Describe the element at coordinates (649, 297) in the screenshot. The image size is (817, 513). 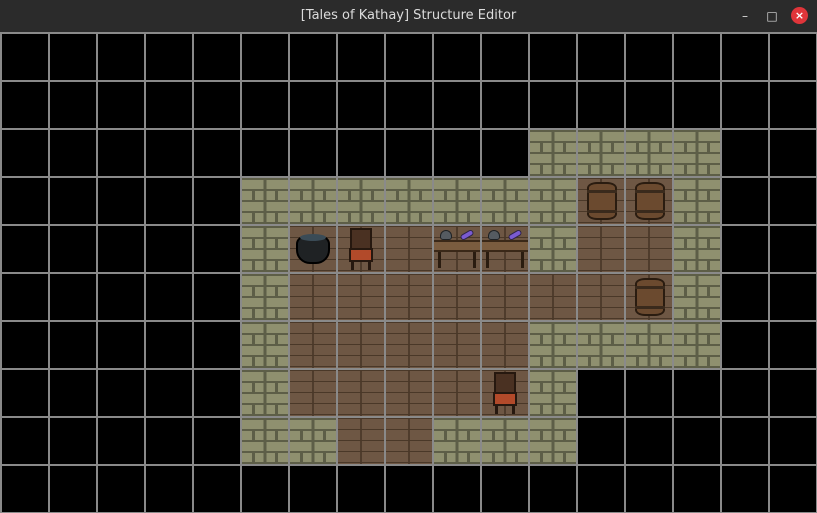
I see `barrel-tile` at that location.